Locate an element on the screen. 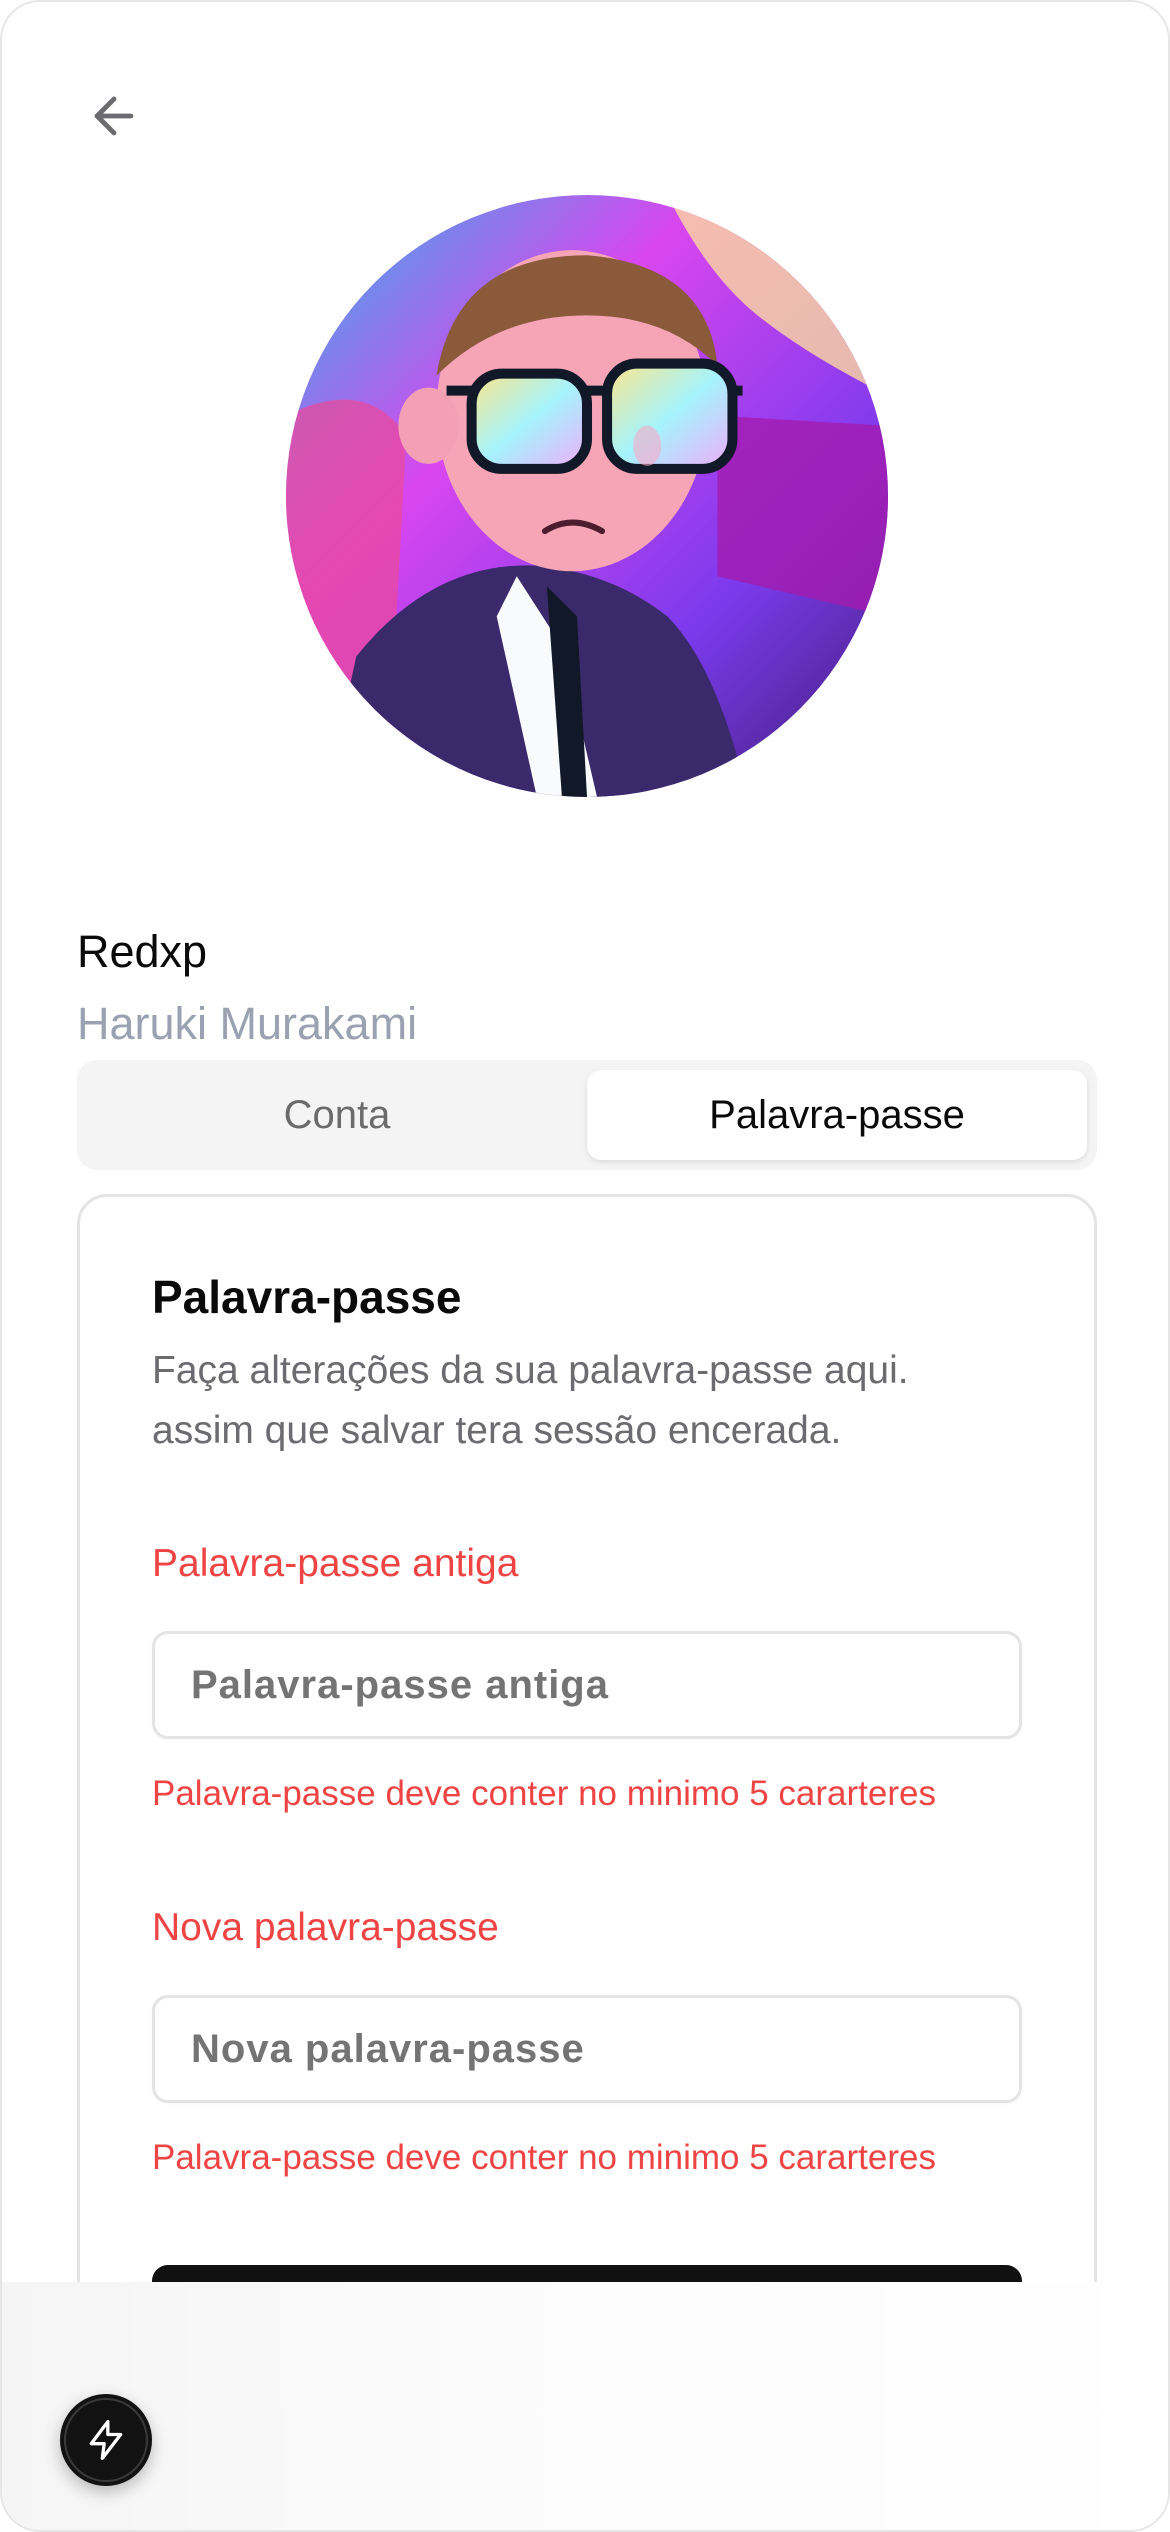  lightning-button is located at coordinates (106, 2440).